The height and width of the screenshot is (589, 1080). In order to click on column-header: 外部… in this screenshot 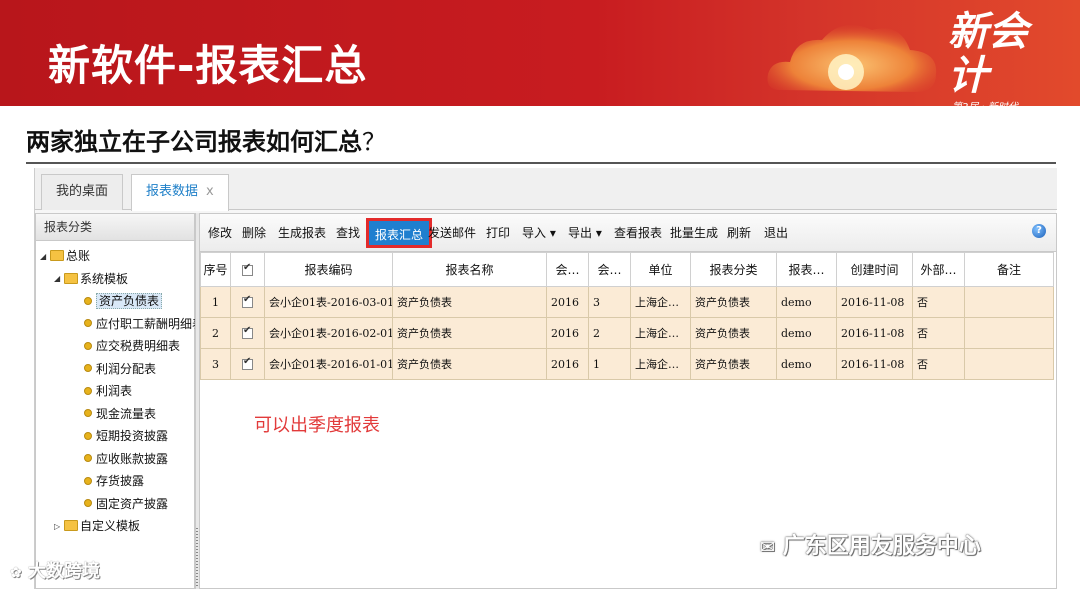, I will do `click(938, 269)`.